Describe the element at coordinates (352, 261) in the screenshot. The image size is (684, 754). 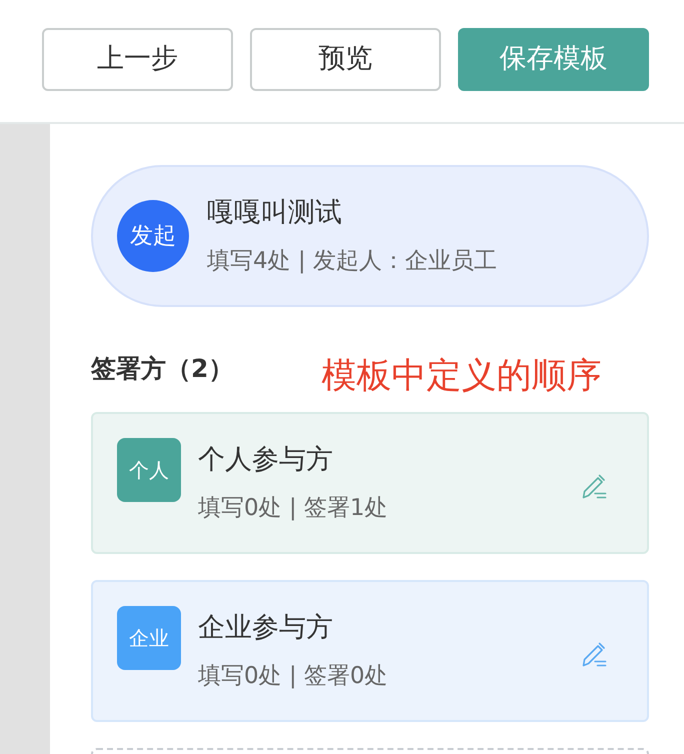
I see `initiator-info: 填写4处 | 发起人：企业员工` at that location.